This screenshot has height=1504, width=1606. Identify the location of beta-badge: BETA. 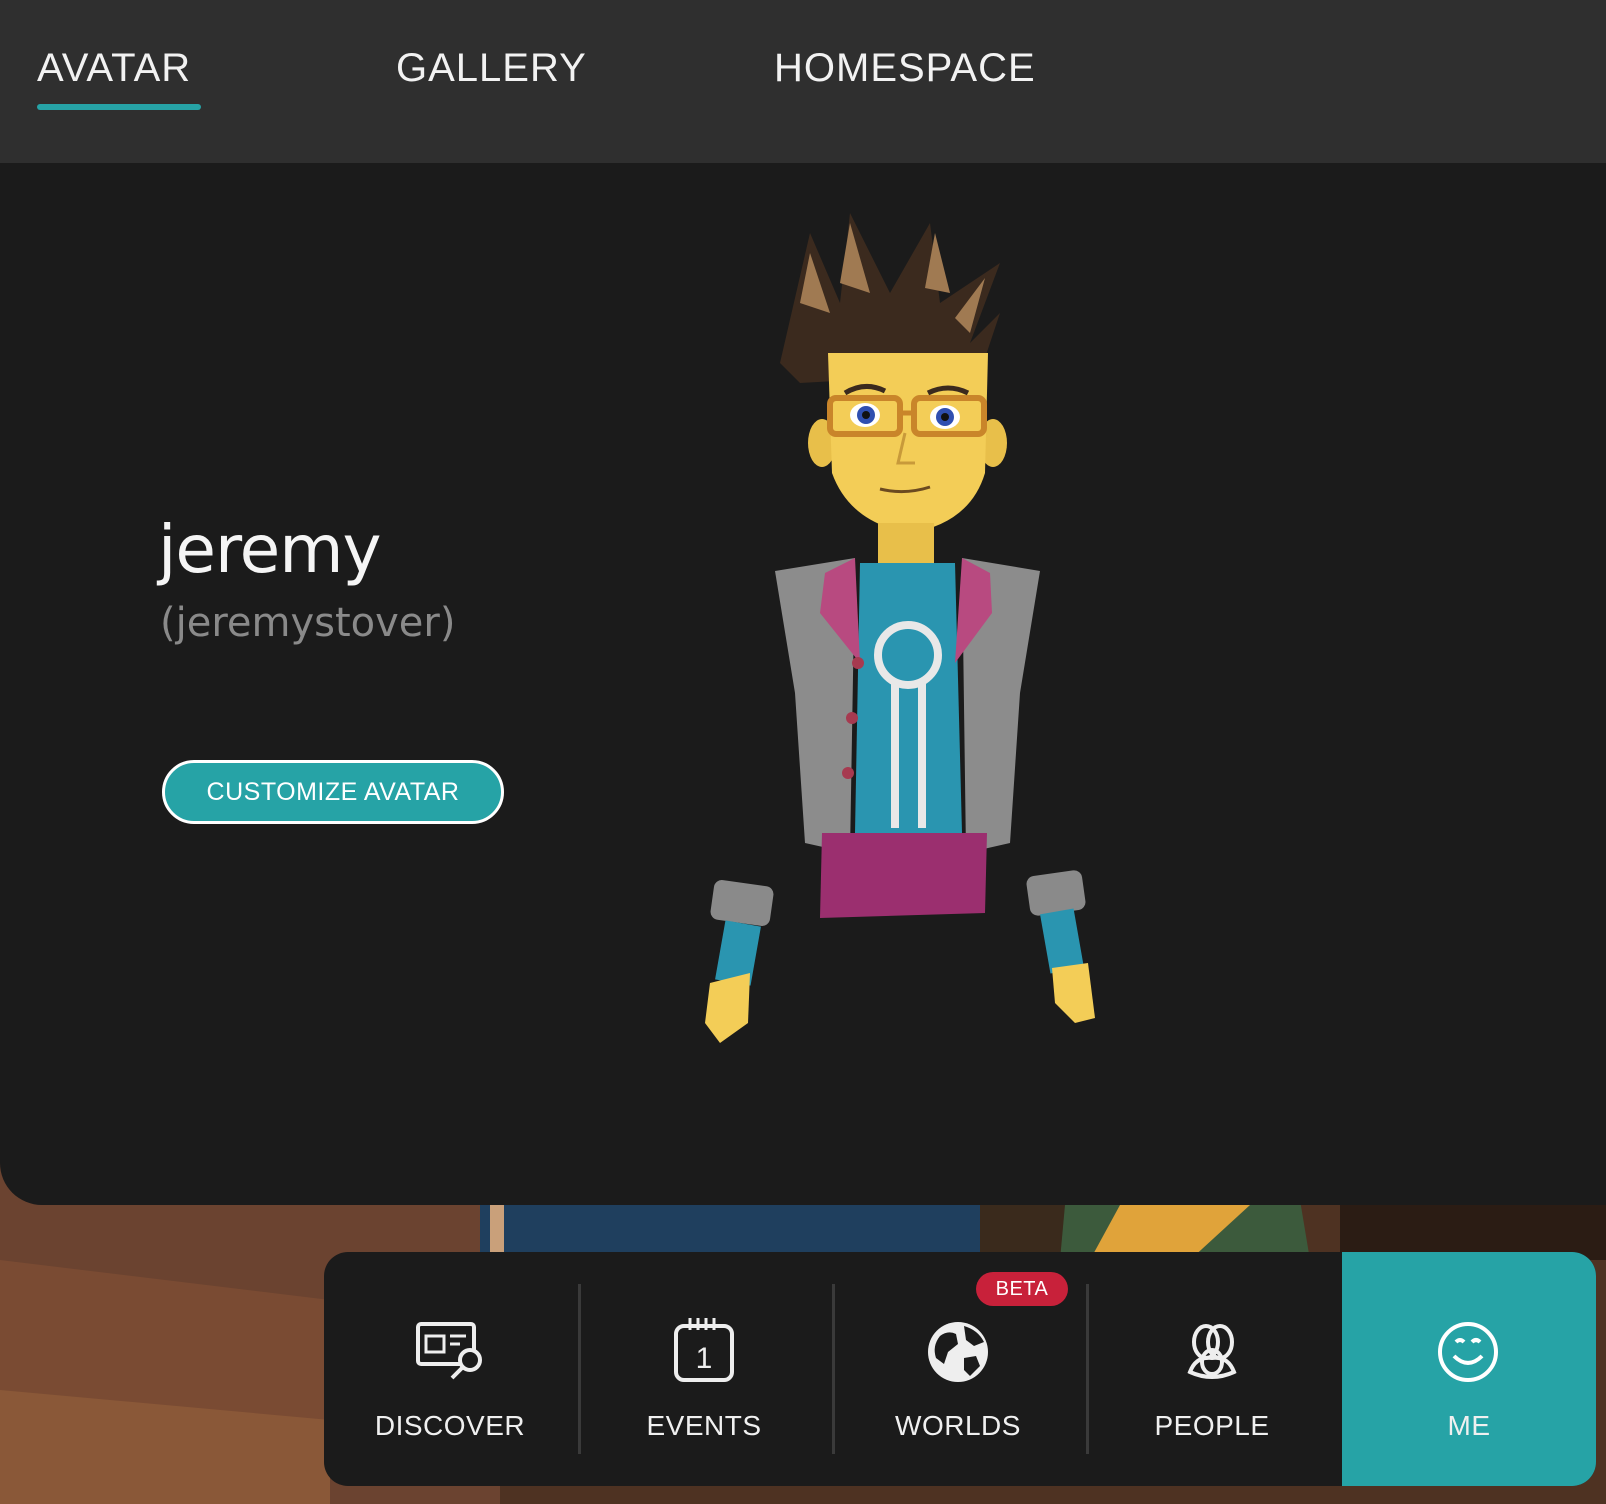
(1022, 1289).